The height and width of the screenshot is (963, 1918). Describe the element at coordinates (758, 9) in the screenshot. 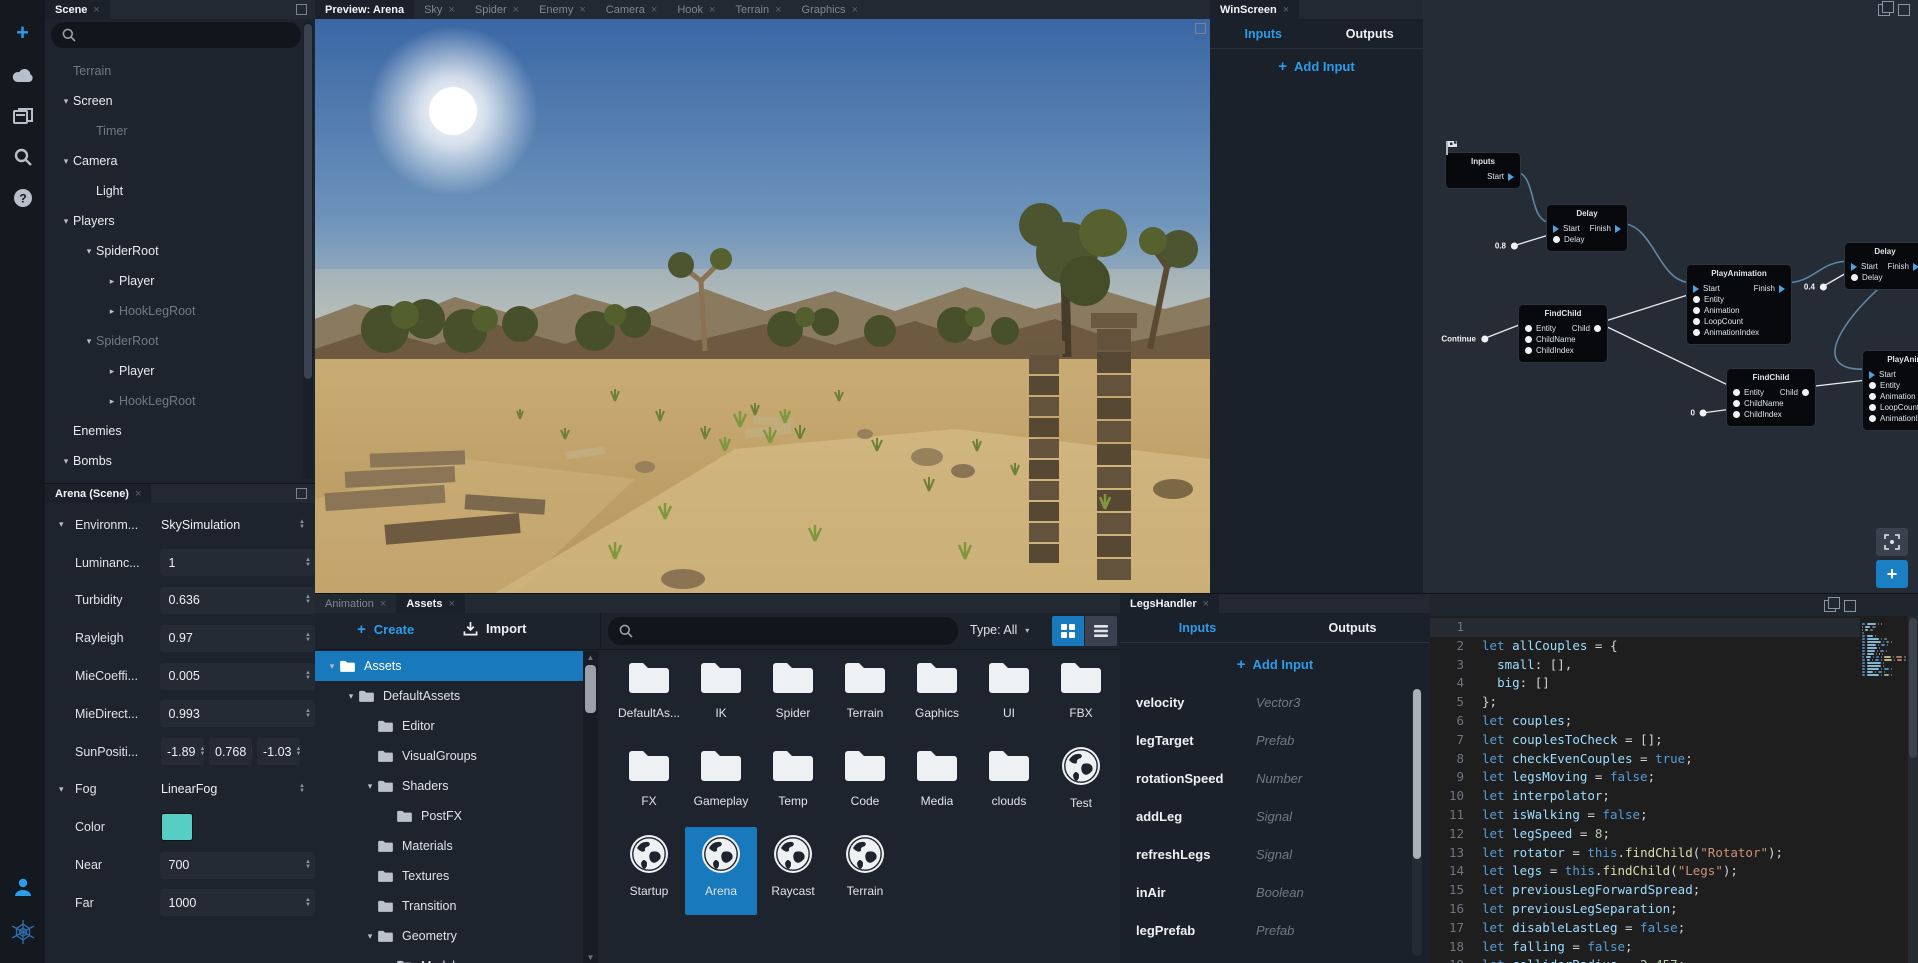

I see `tab-terrain: Terrain ×` at that location.